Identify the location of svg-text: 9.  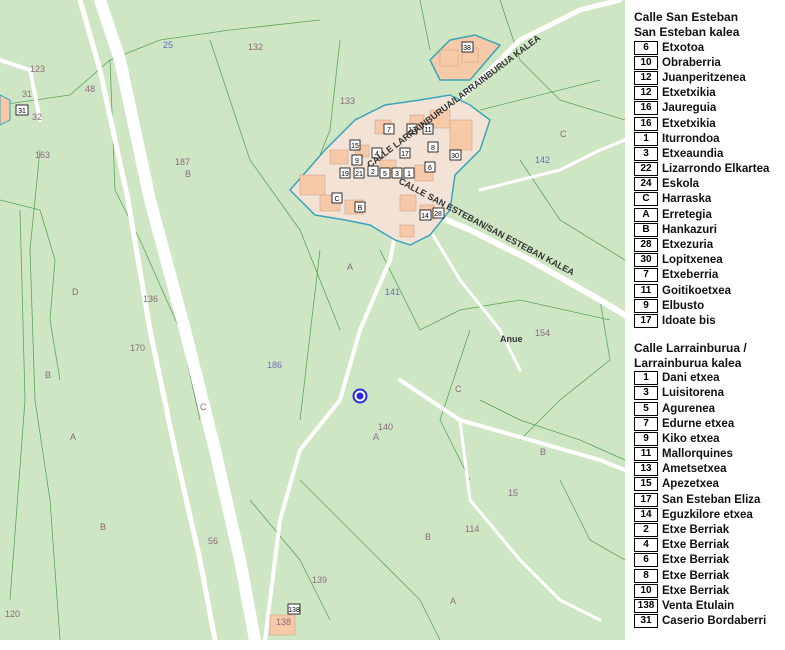
(357, 161).